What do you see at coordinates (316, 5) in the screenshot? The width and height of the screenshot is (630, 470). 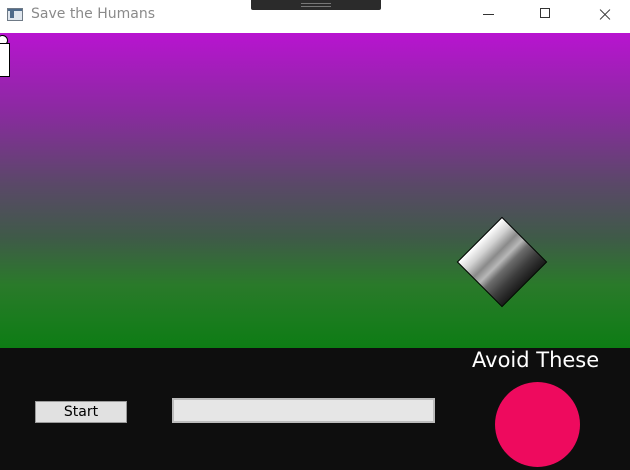 I see `drag-handle` at bounding box center [316, 5].